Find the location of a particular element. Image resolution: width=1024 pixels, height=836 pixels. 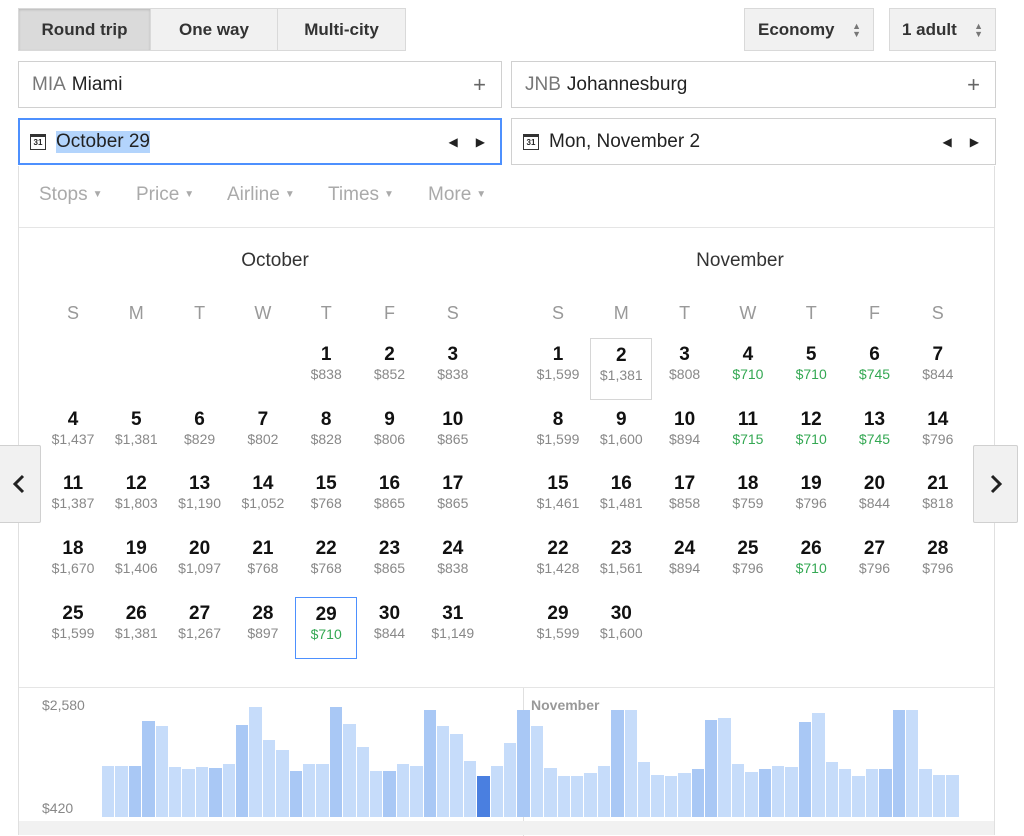

calendar-day: 18 $759 is located at coordinates (748, 498).